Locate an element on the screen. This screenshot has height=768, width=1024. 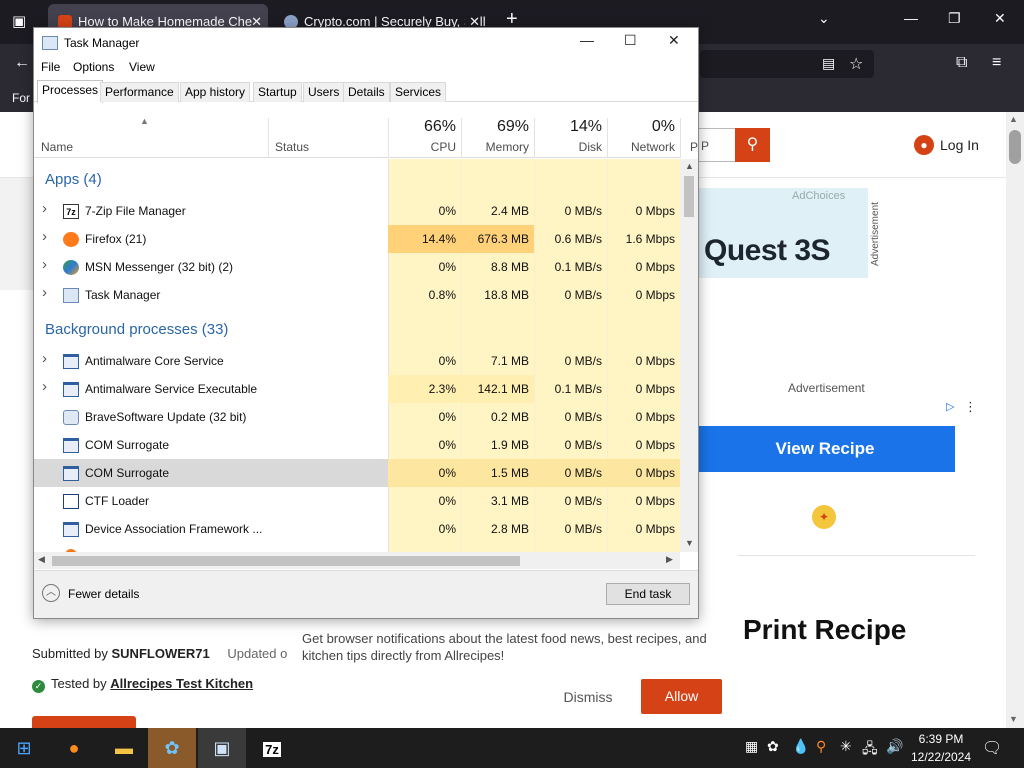
maximize-icon: ☐ is located at coordinates (630, 40).